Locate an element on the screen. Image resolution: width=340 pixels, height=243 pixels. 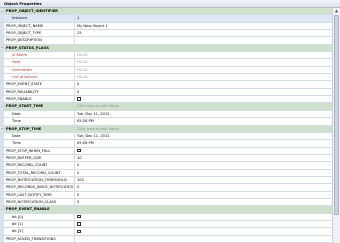
property-category-row: − PROP_START_TIME Click here to edit items is located at coordinates (166, 107).